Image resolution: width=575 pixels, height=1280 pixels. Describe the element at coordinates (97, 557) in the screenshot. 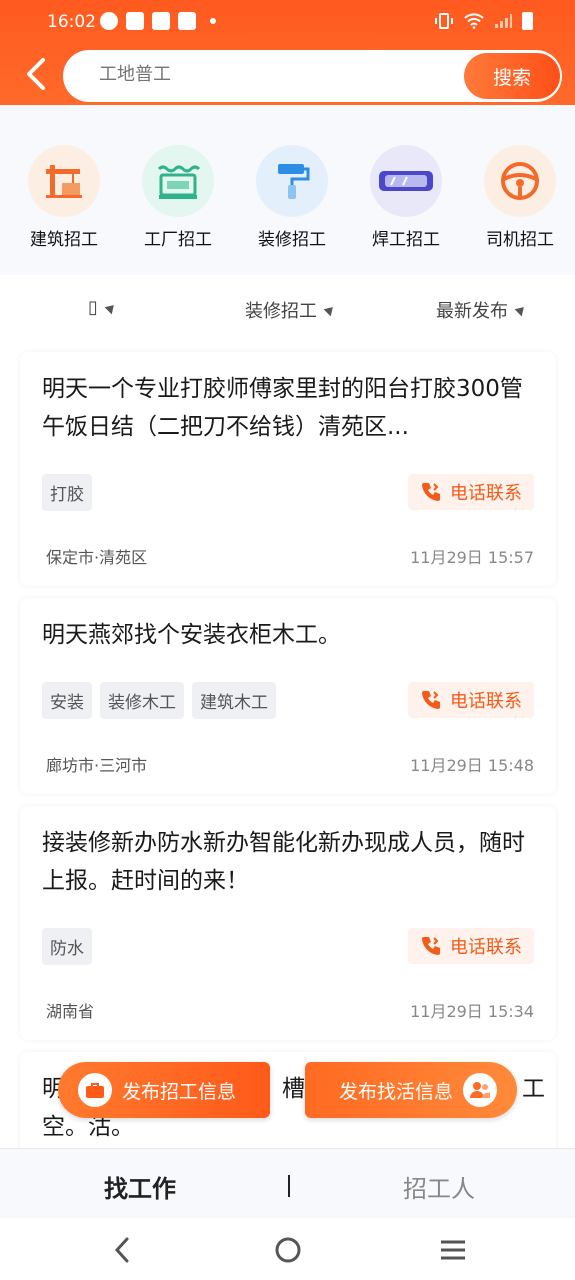

I see `job-location: 保定市·清苑区` at that location.